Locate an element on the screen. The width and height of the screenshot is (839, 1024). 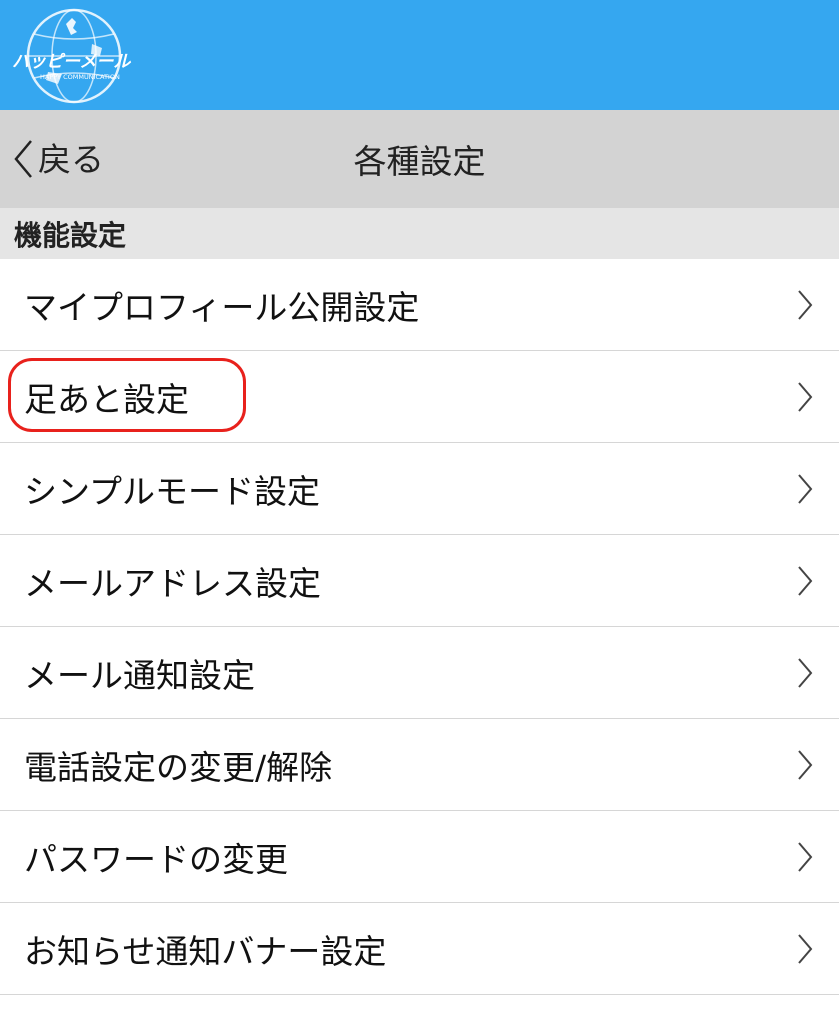
nav-bar: 戻る 各種設定 is located at coordinates (419, 159).